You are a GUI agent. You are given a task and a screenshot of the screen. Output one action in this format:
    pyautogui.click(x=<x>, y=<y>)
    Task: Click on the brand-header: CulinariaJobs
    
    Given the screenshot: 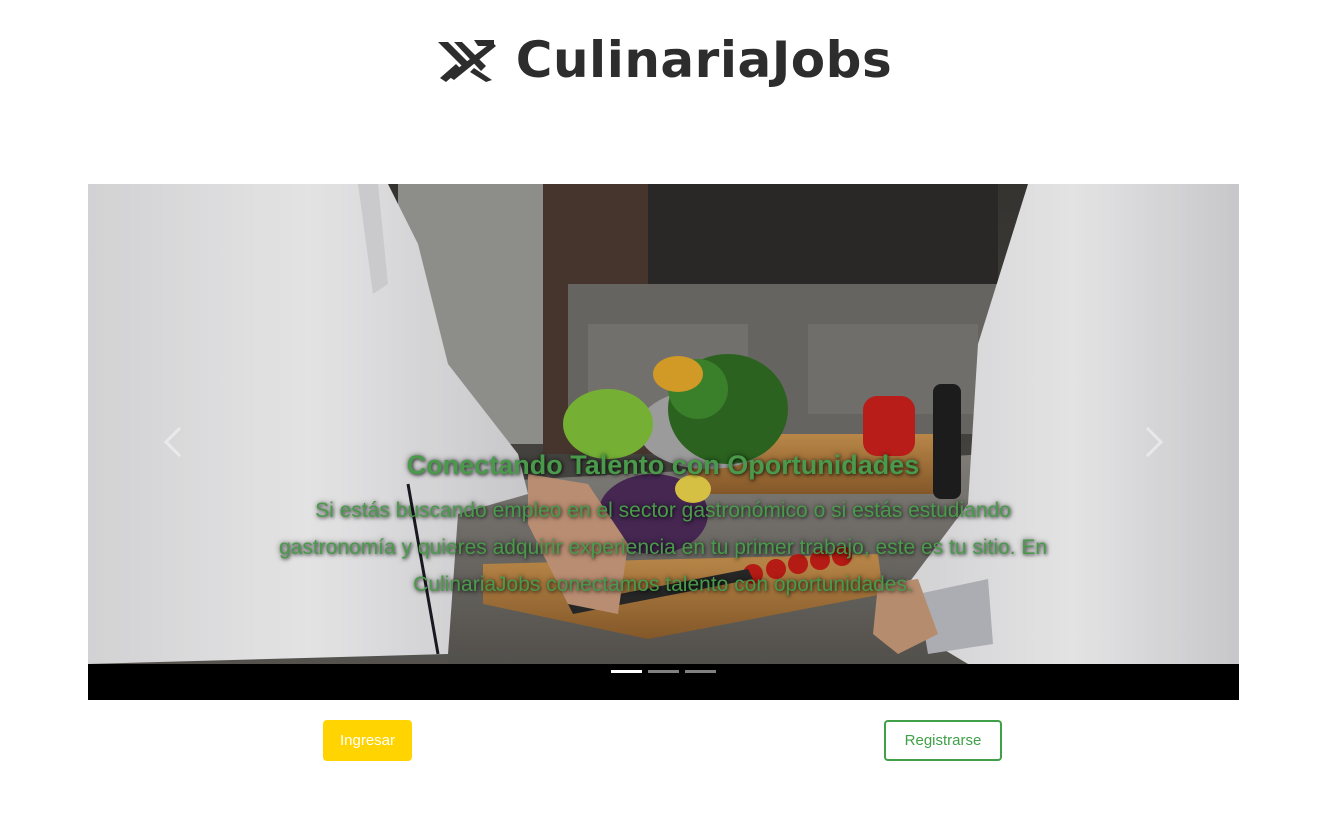 What is the action you would take?
    pyautogui.click(x=663, y=60)
    